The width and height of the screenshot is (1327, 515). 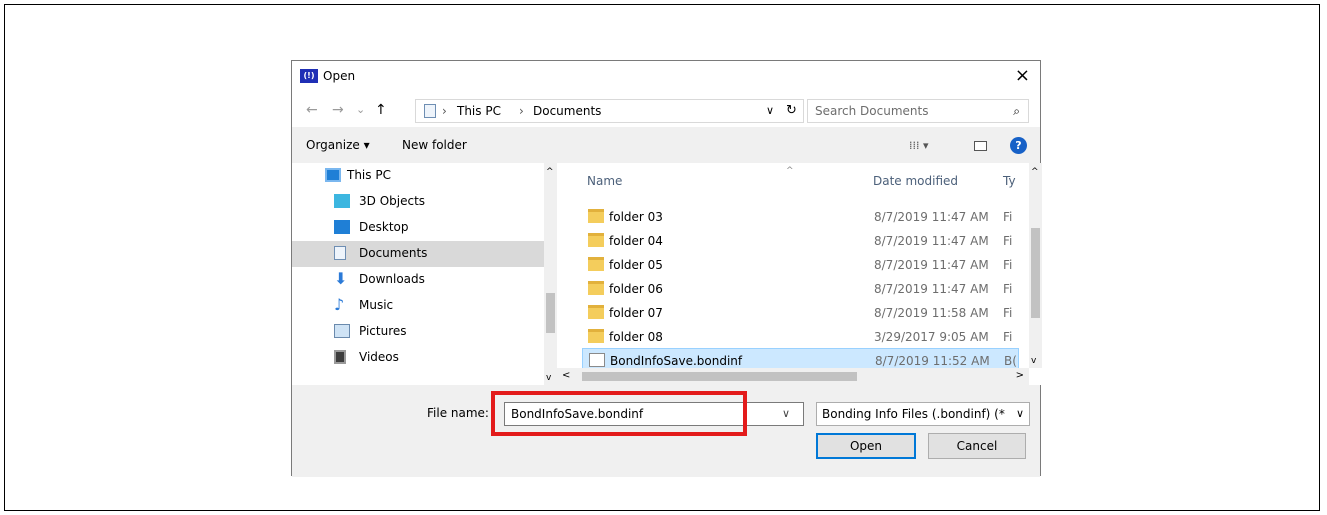 I want to click on monitor-icon, so click(x=333, y=175).